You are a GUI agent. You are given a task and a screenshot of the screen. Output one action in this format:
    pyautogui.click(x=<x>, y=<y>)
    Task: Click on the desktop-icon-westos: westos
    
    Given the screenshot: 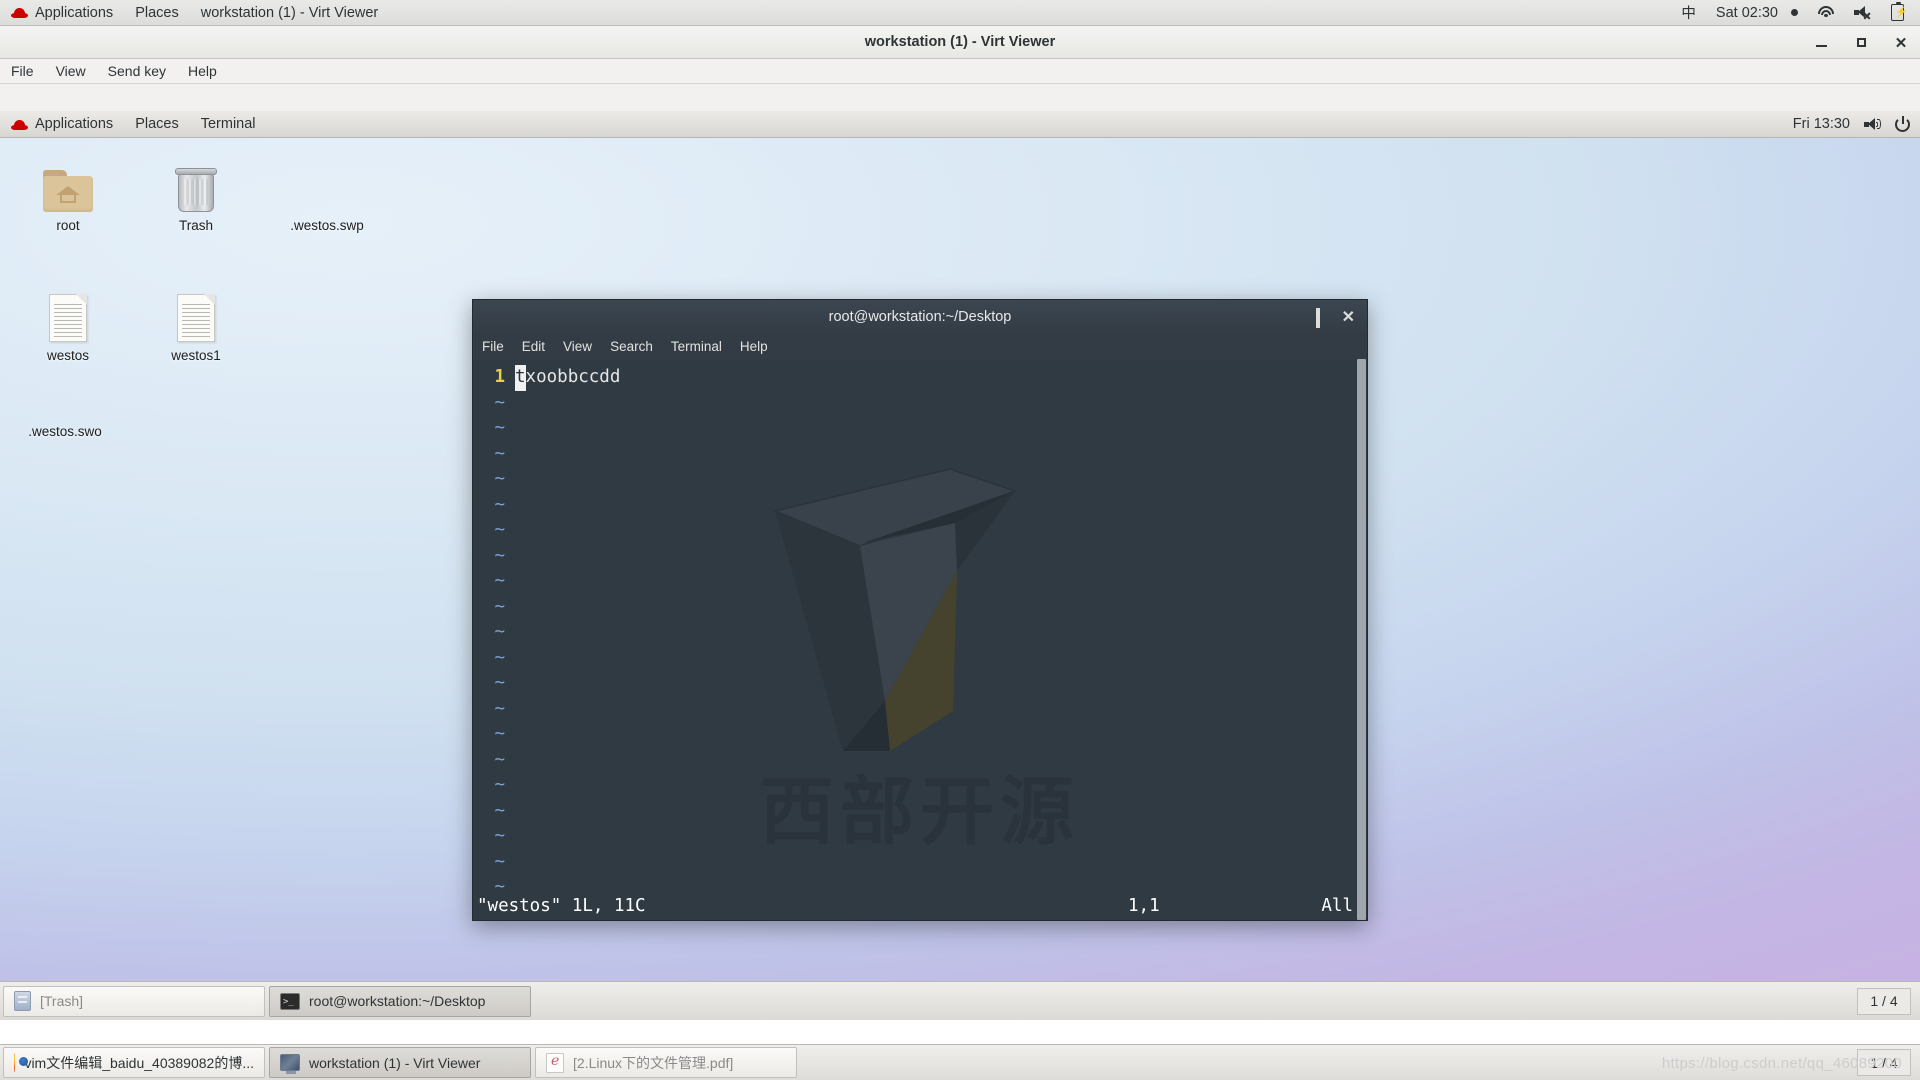 What is the action you would take?
    pyautogui.click(x=68, y=324)
    